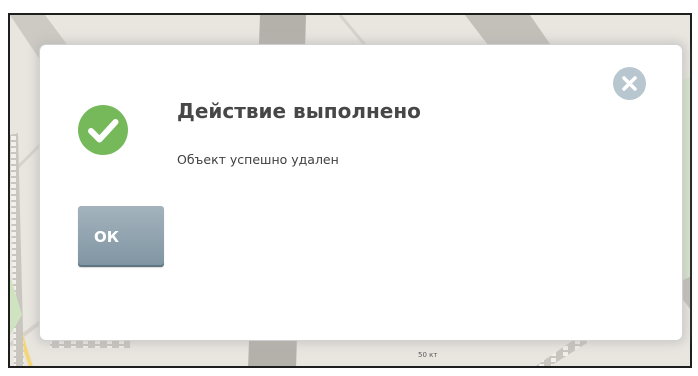 Image resolution: width=698 pixels, height=376 pixels. Describe the element at coordinates (299, 111) in the screenshot. I see `dialog-title: Действие выполнено` at that location.